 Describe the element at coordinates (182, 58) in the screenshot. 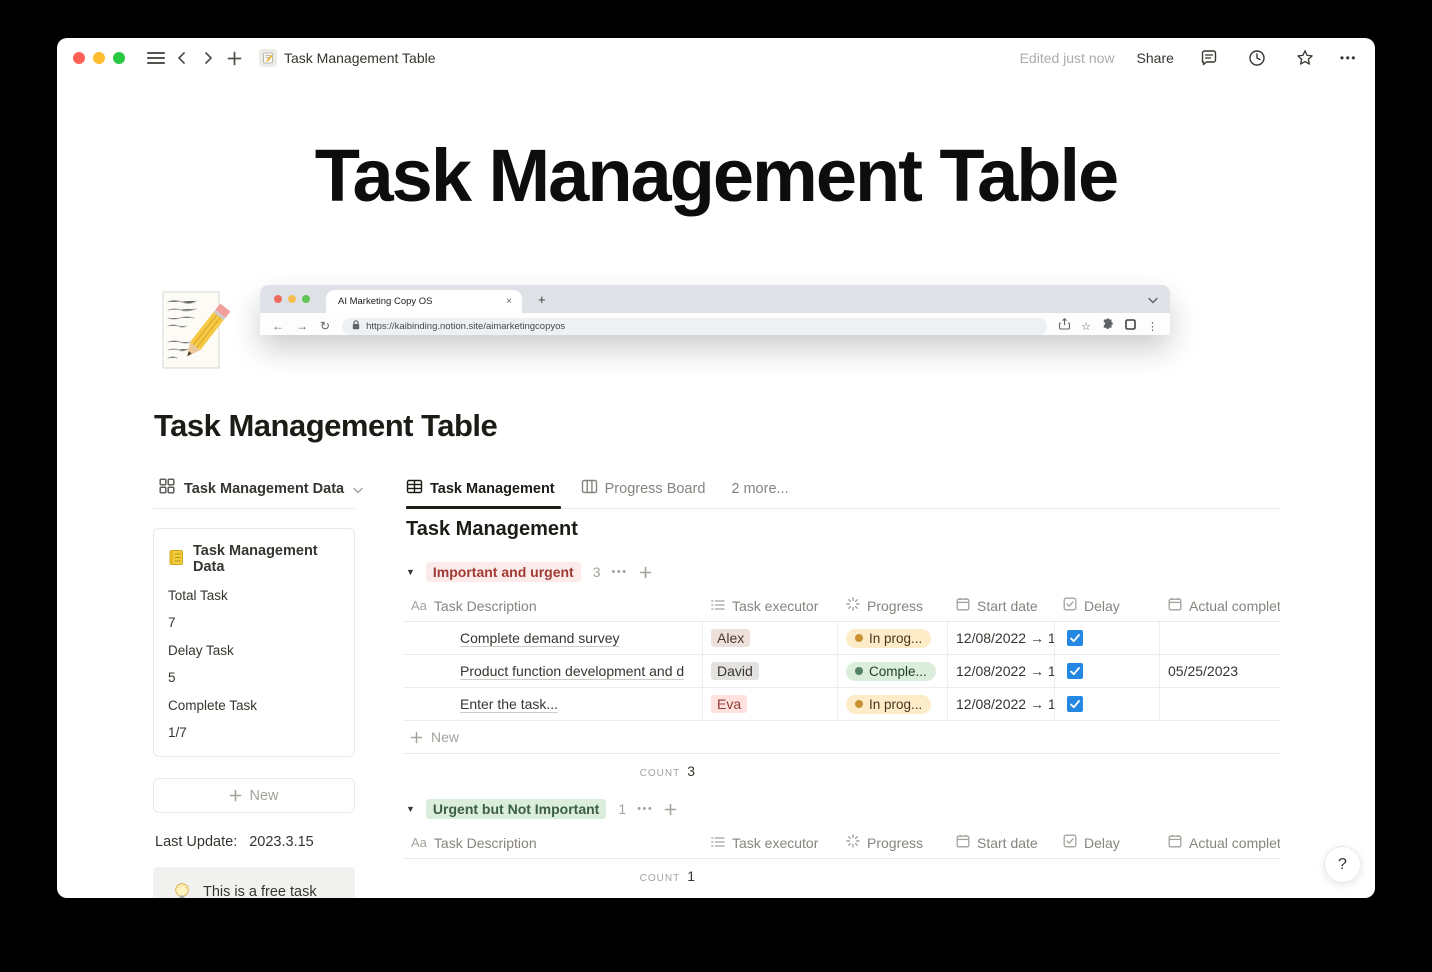

I see `back-icon` at that location.